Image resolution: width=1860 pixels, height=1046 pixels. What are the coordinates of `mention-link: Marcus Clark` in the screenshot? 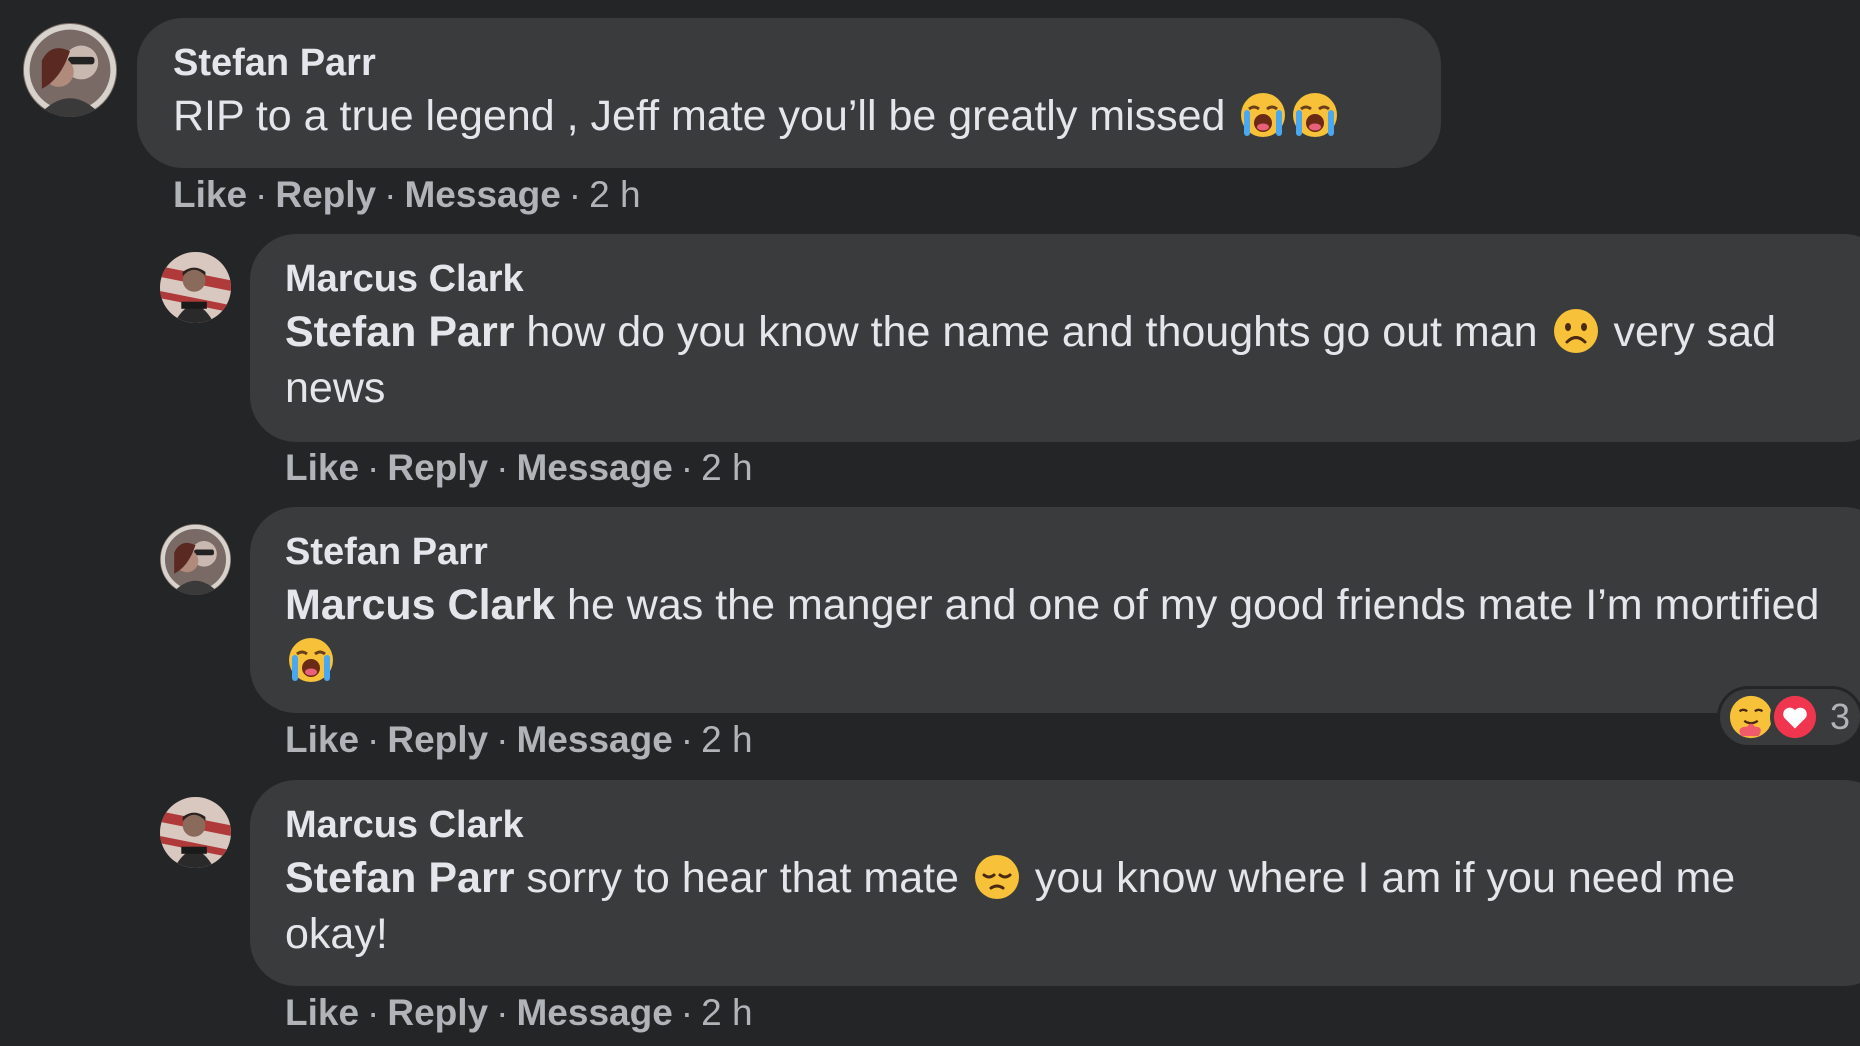 It's located at (420, 605).